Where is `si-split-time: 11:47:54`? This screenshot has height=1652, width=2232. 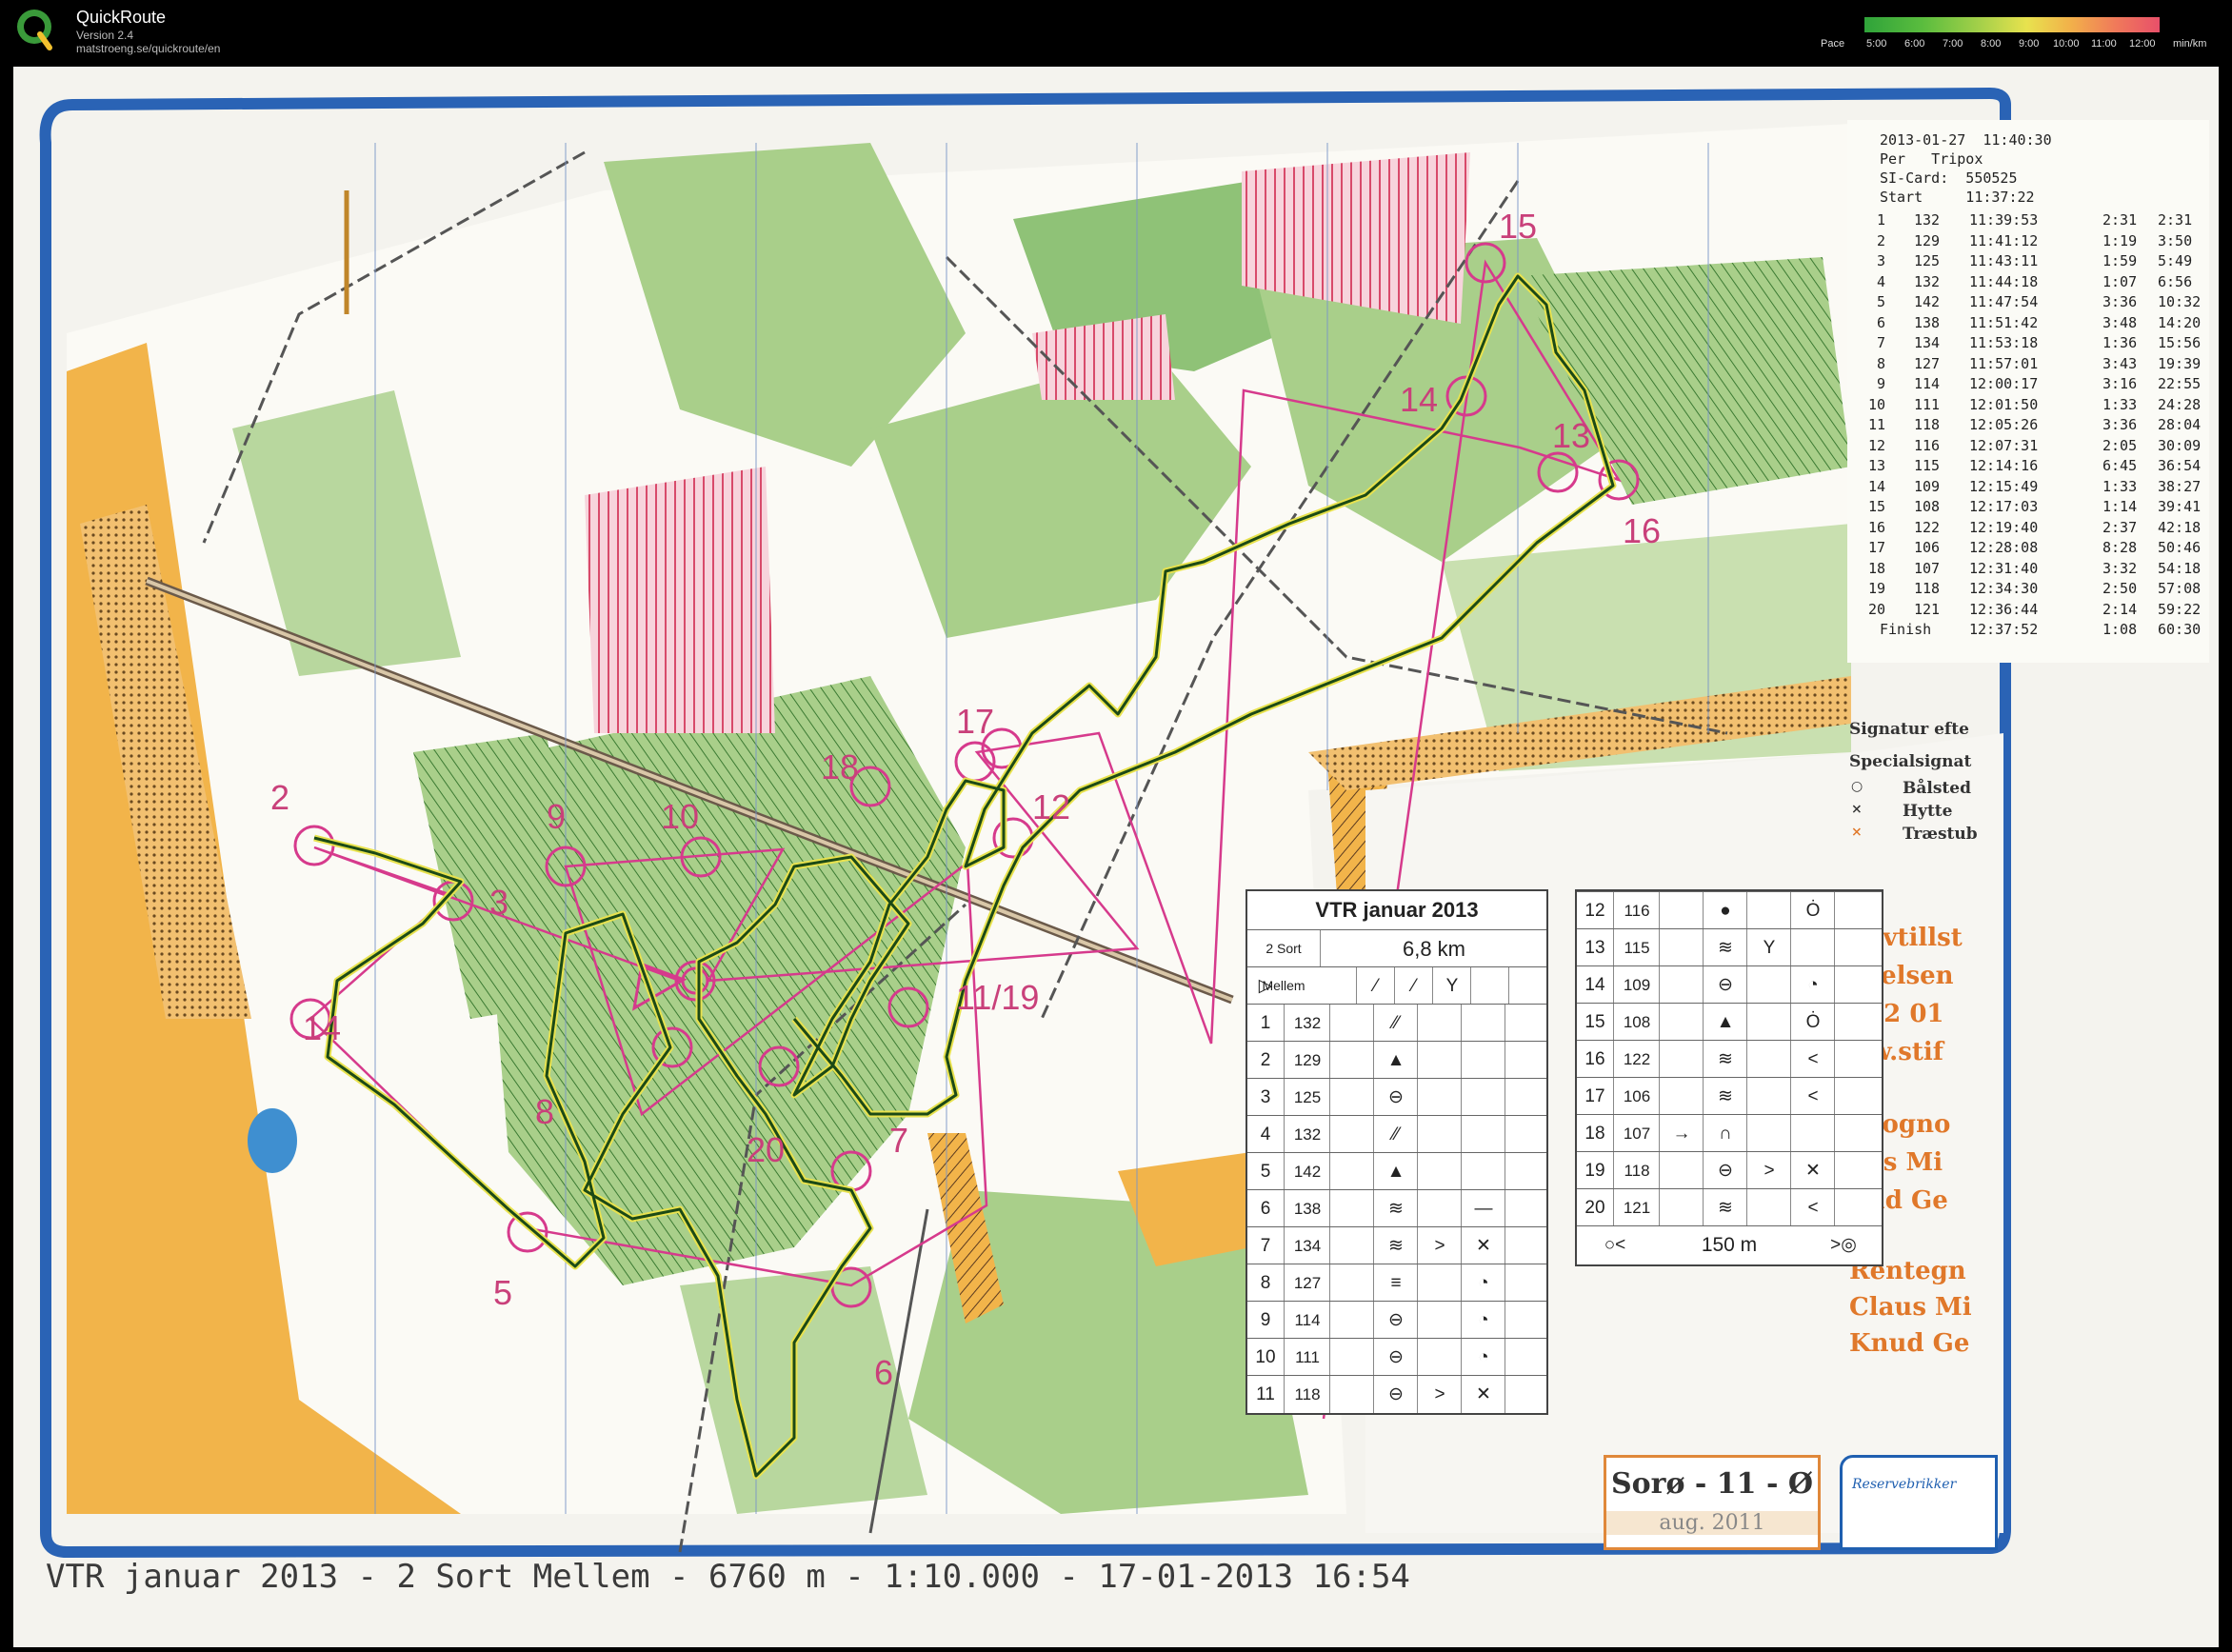
si-split-time: 11:47:54 is located at coordinates (2004, 302).